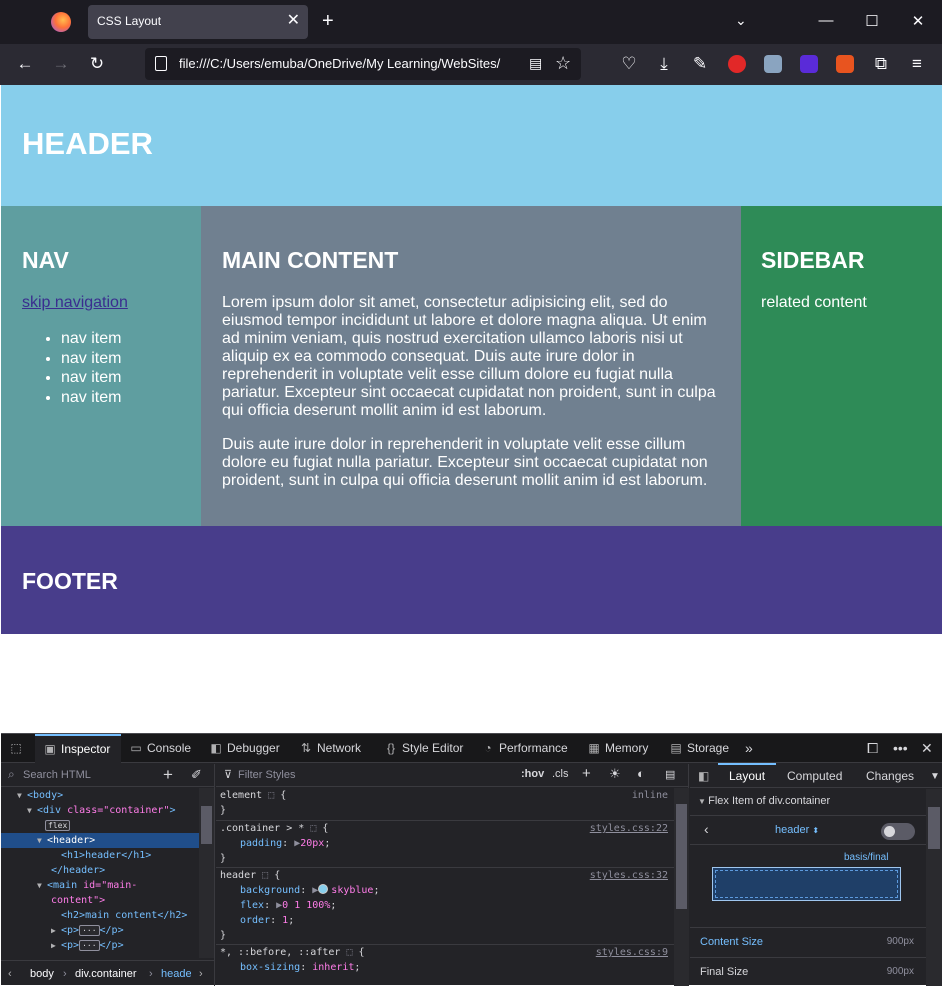 This screenshot has width=942, height=987. What do you see at coordinates (267, 920) in the screenshot?
I see `declaration: order: 1;` at bounding box center [267, 920].